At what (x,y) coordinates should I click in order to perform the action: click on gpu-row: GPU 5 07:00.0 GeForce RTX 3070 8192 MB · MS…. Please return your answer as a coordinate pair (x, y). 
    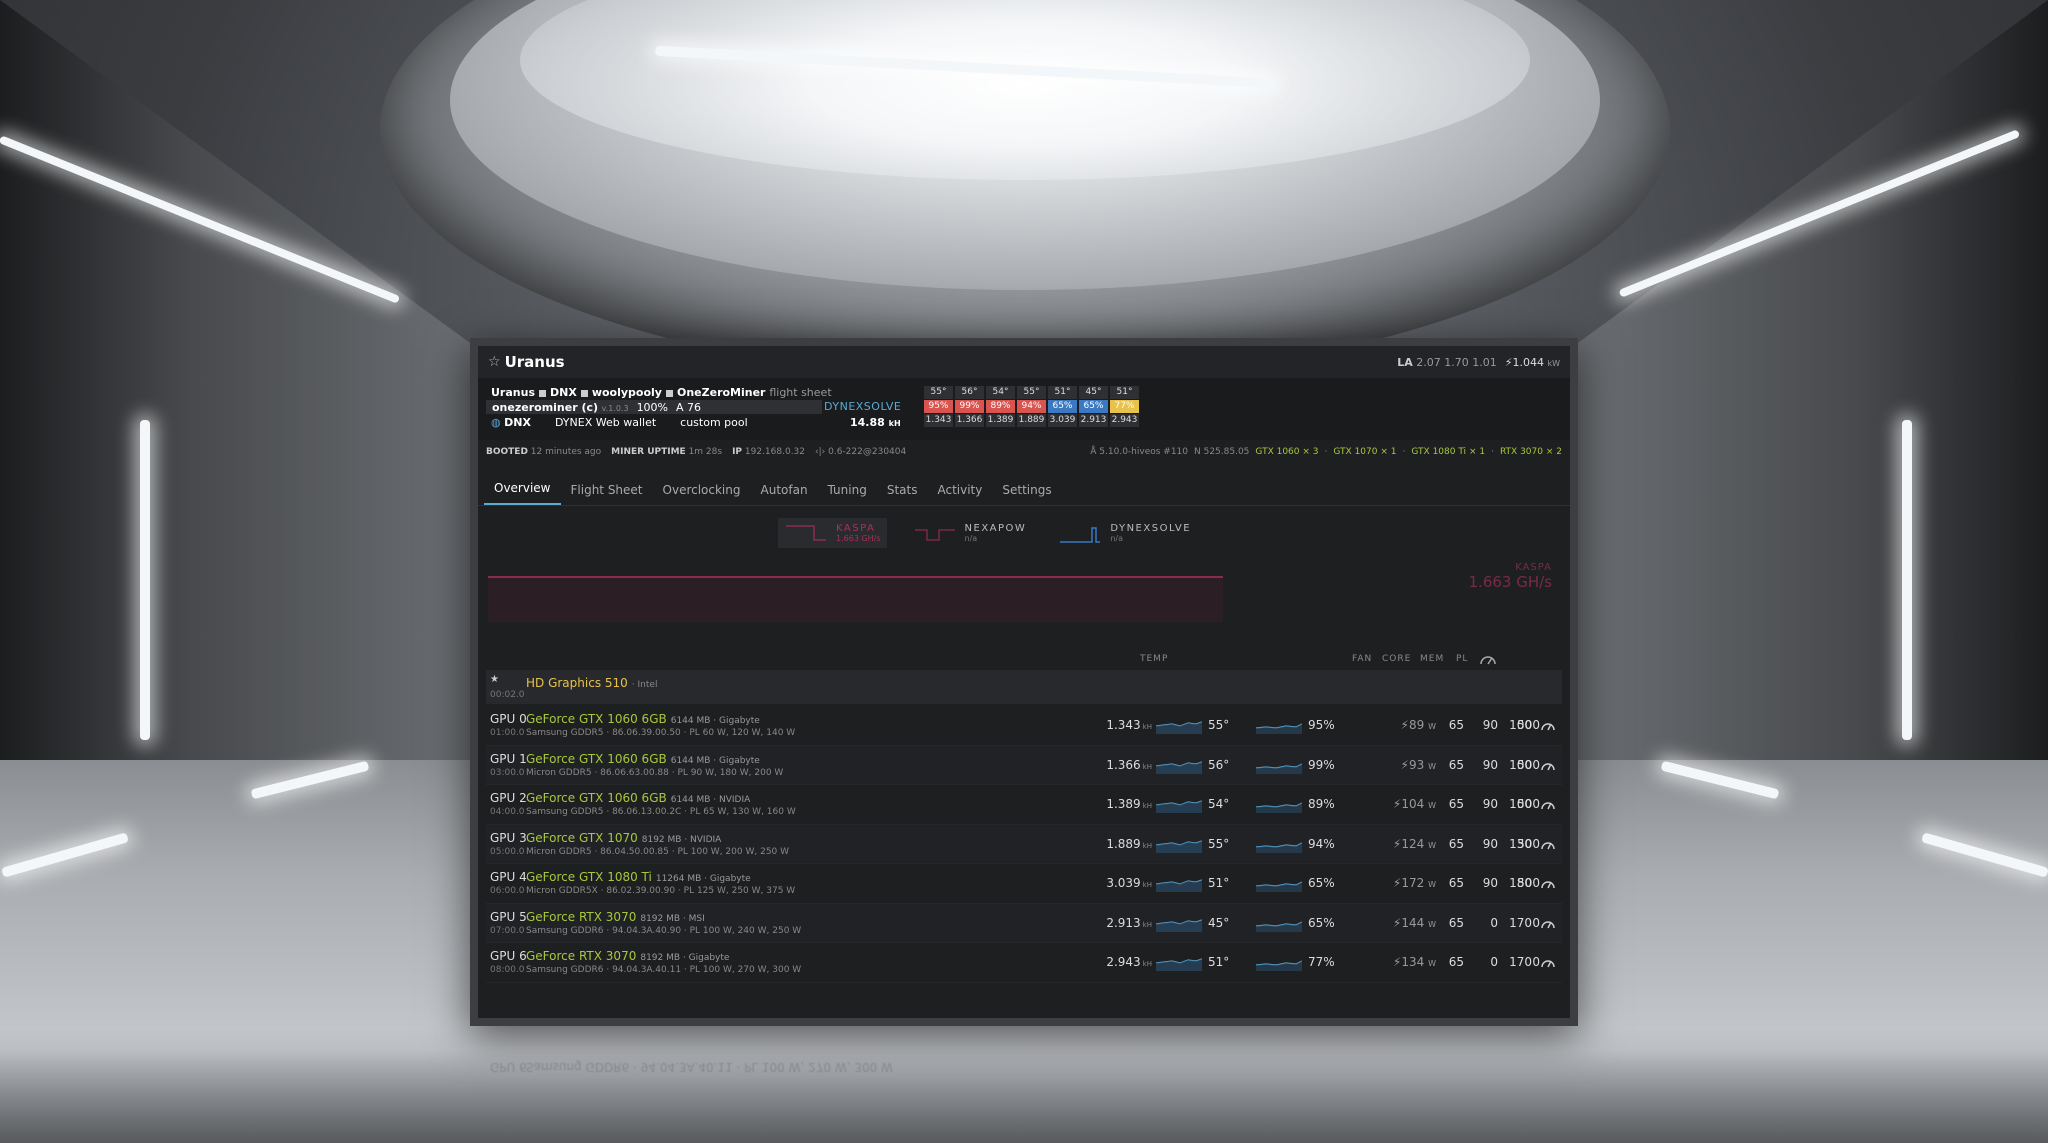
    Looking at the image, I should click on (1024, 923).